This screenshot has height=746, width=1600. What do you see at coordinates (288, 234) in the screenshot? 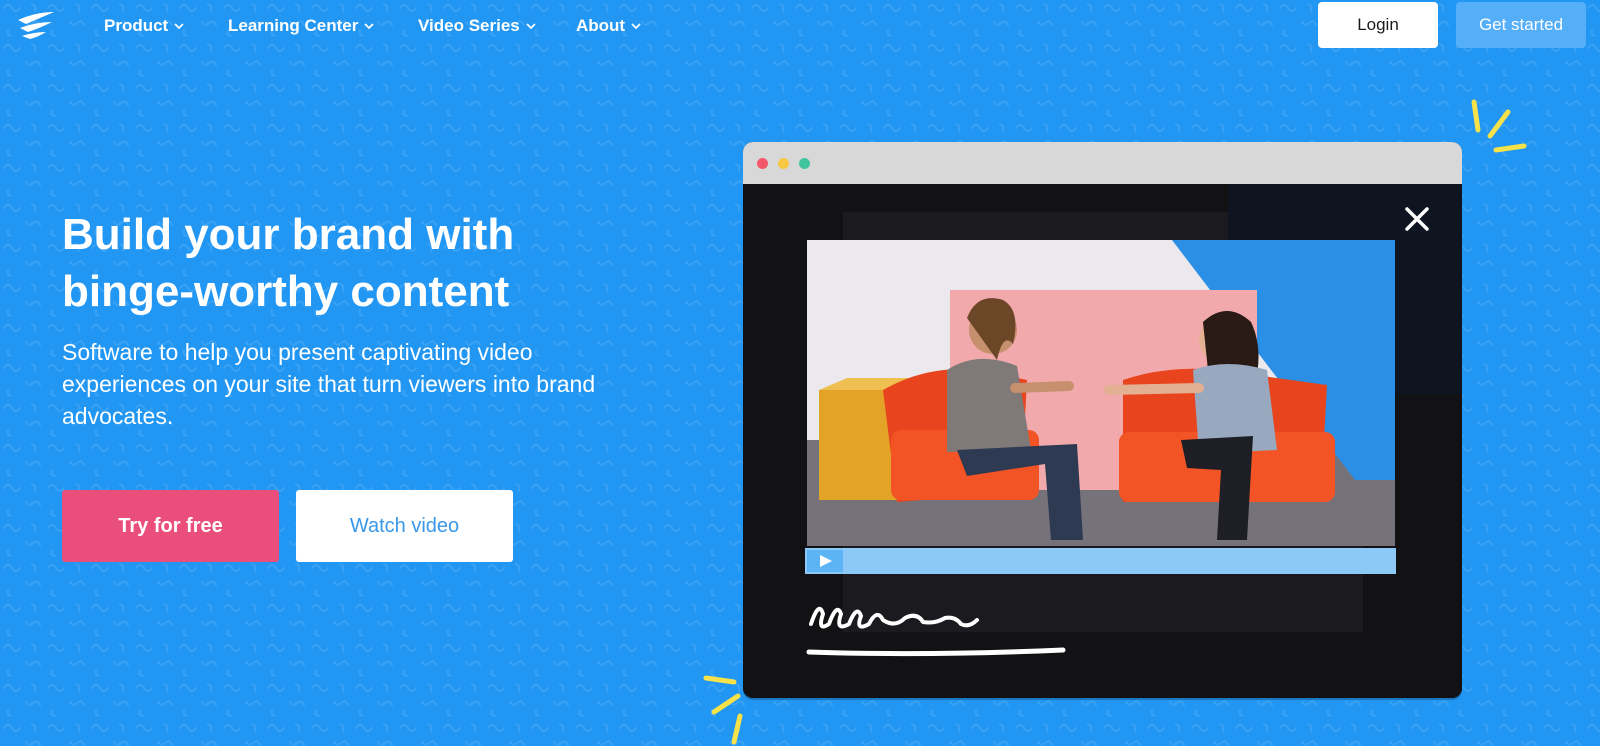
I see `hero-title-line-1: Build your brand with` at bounding box center [288, 234].